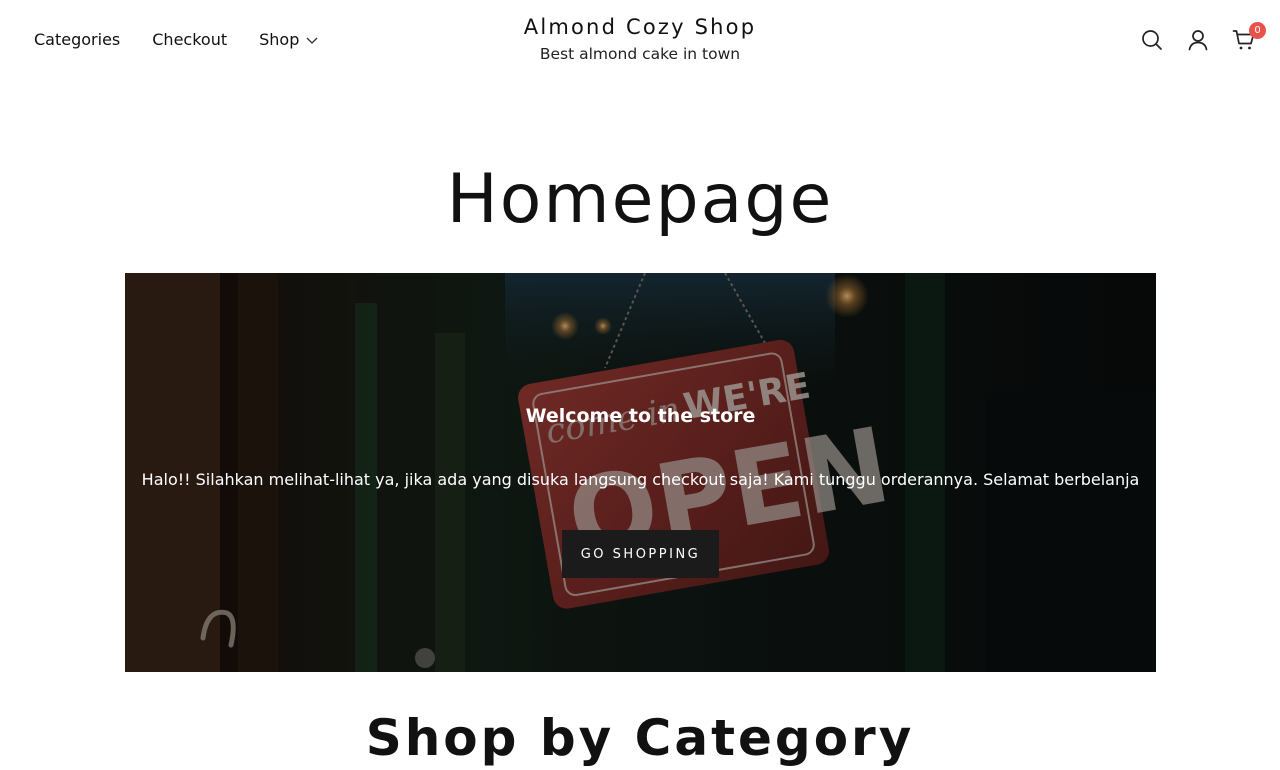 This screenshot has height=770, width=1280. Describe the element at coordinates (640, 416) in the screenshot. I see `hero-heading: Welcome to the store` at that location.